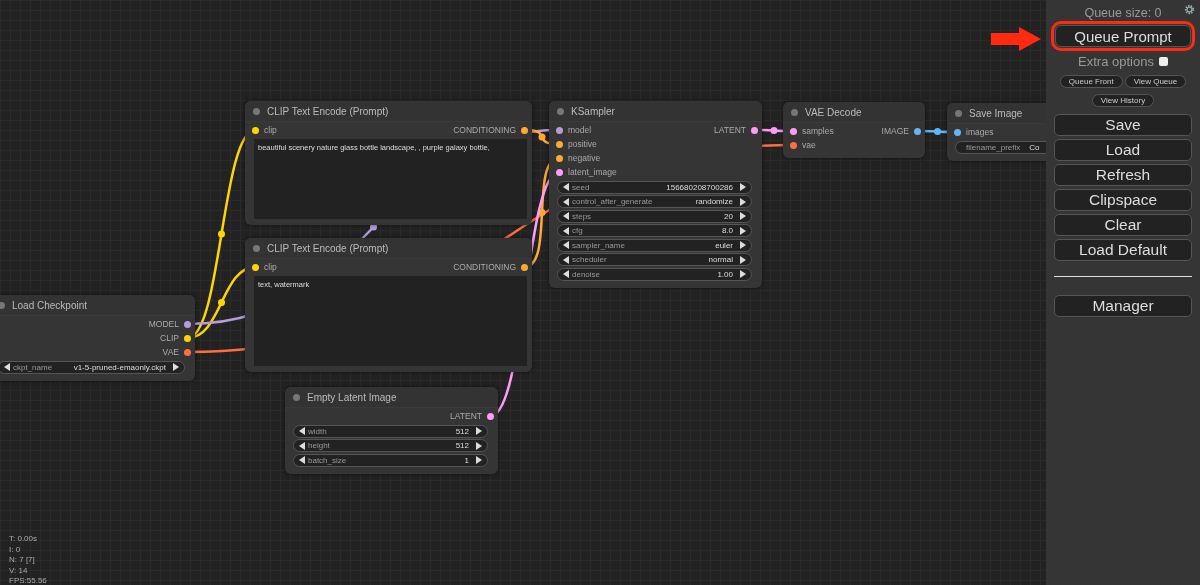 The image size is (1200, 585). Describe the element at coordinates (654, 245) in the screenshot. I see `widget-field: sampler_name euler` at that location.